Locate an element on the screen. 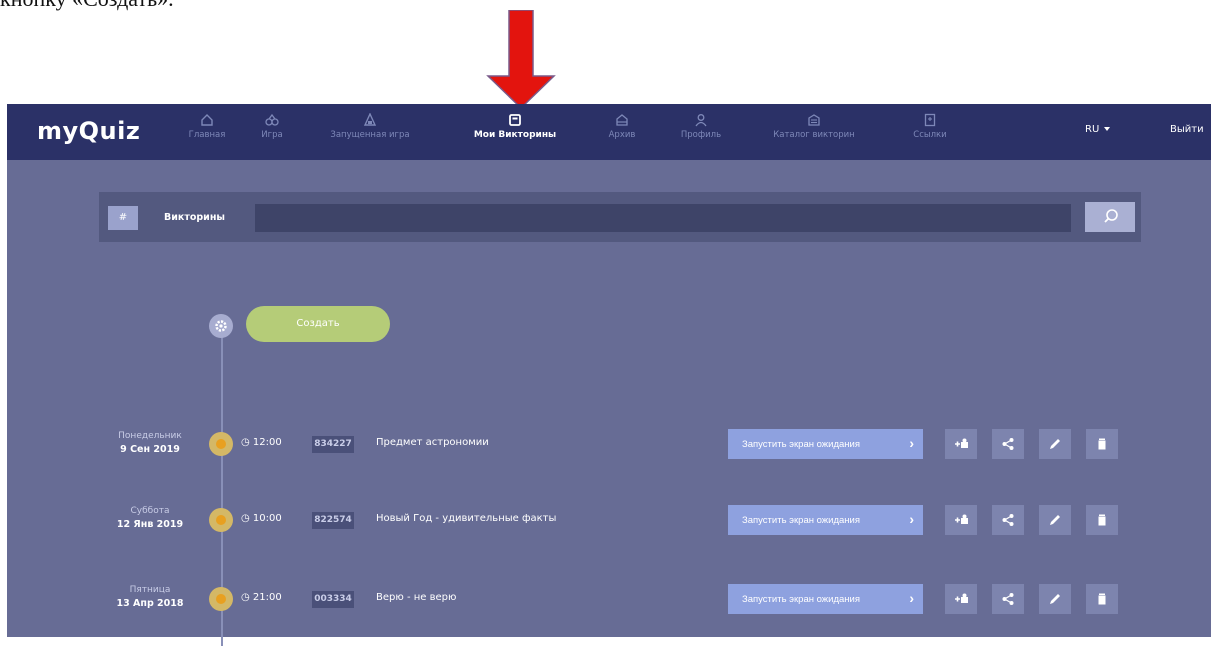  red-arrow-top-icon is located at coordinates (521, 60).